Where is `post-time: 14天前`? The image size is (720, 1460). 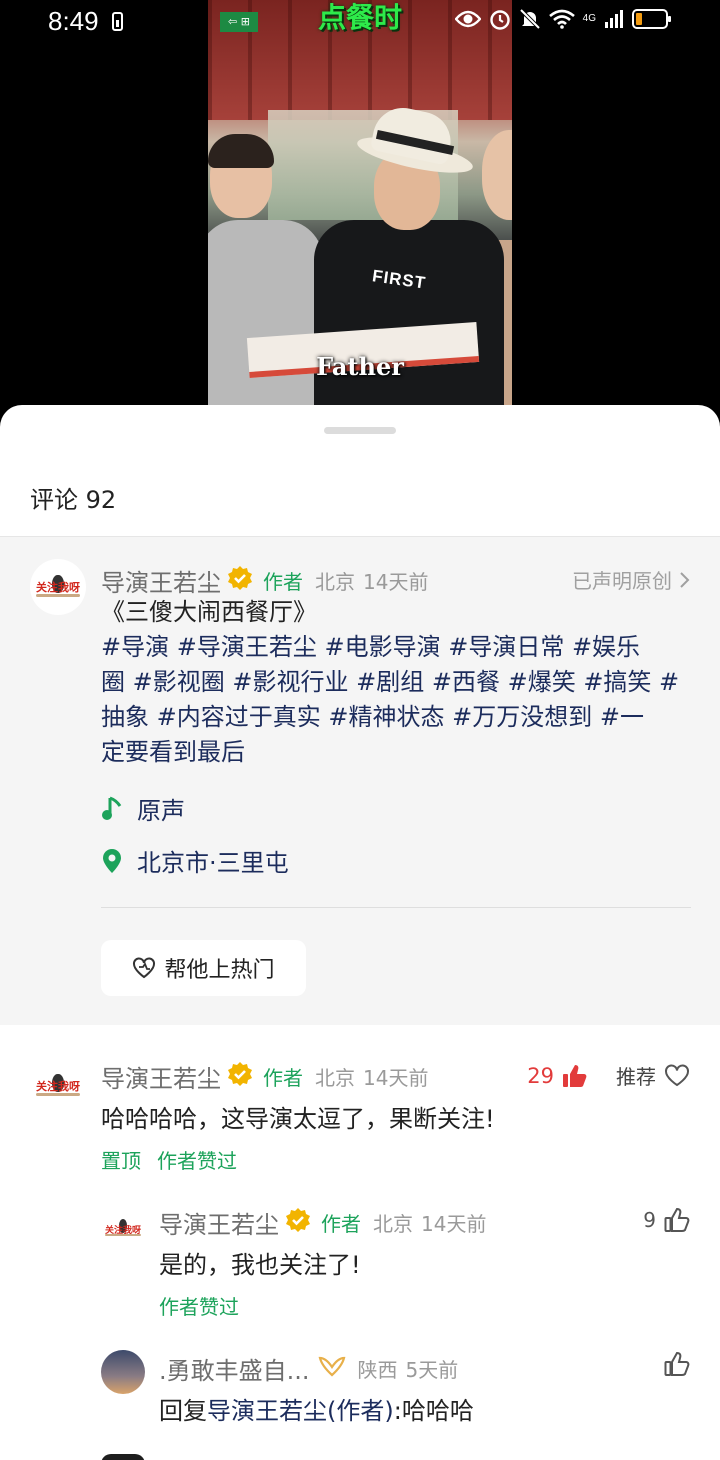
post-time: 14天前 is located at coordinates (396, 582).